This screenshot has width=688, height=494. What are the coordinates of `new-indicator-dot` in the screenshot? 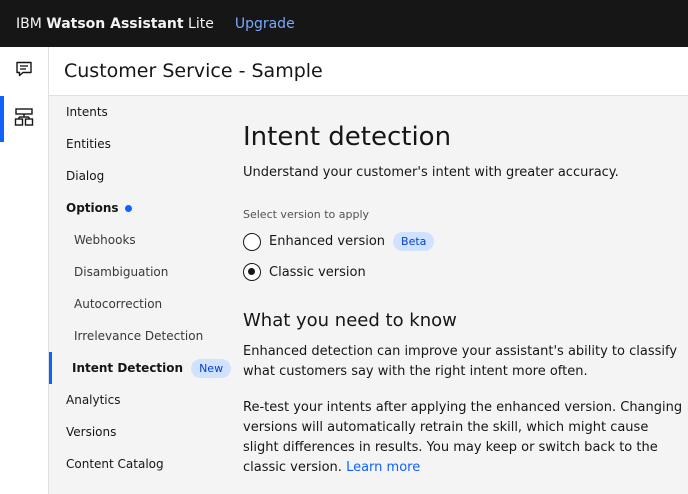 It's located at (128, 208).